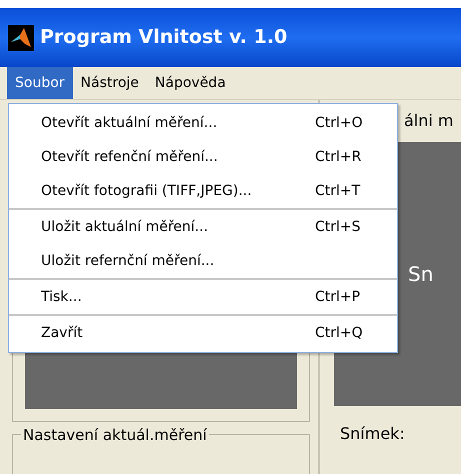  I want to click on menu-entry: Tisk... Ctrl+P, so click(203, 297).